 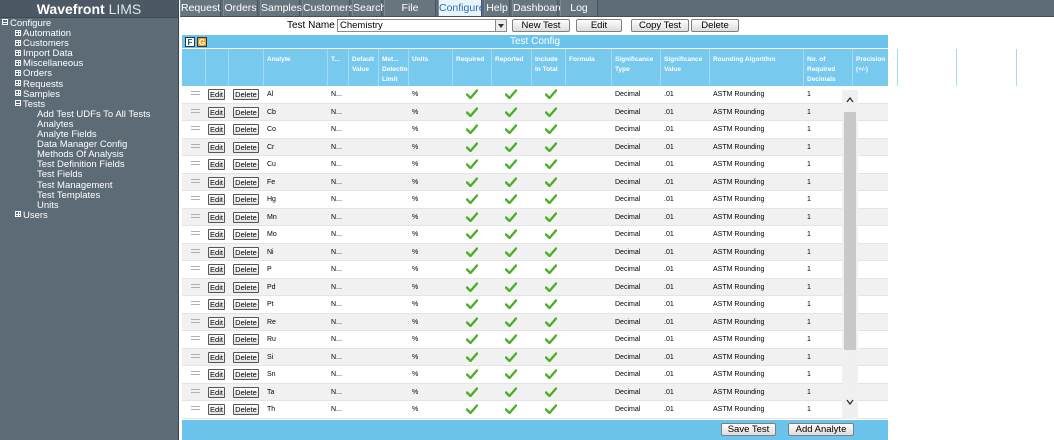 What do you see at coordinates (394, 67) in the screenshot?
I see `column-header: Met... Detectio Limit` at bounding box center [394, 67].